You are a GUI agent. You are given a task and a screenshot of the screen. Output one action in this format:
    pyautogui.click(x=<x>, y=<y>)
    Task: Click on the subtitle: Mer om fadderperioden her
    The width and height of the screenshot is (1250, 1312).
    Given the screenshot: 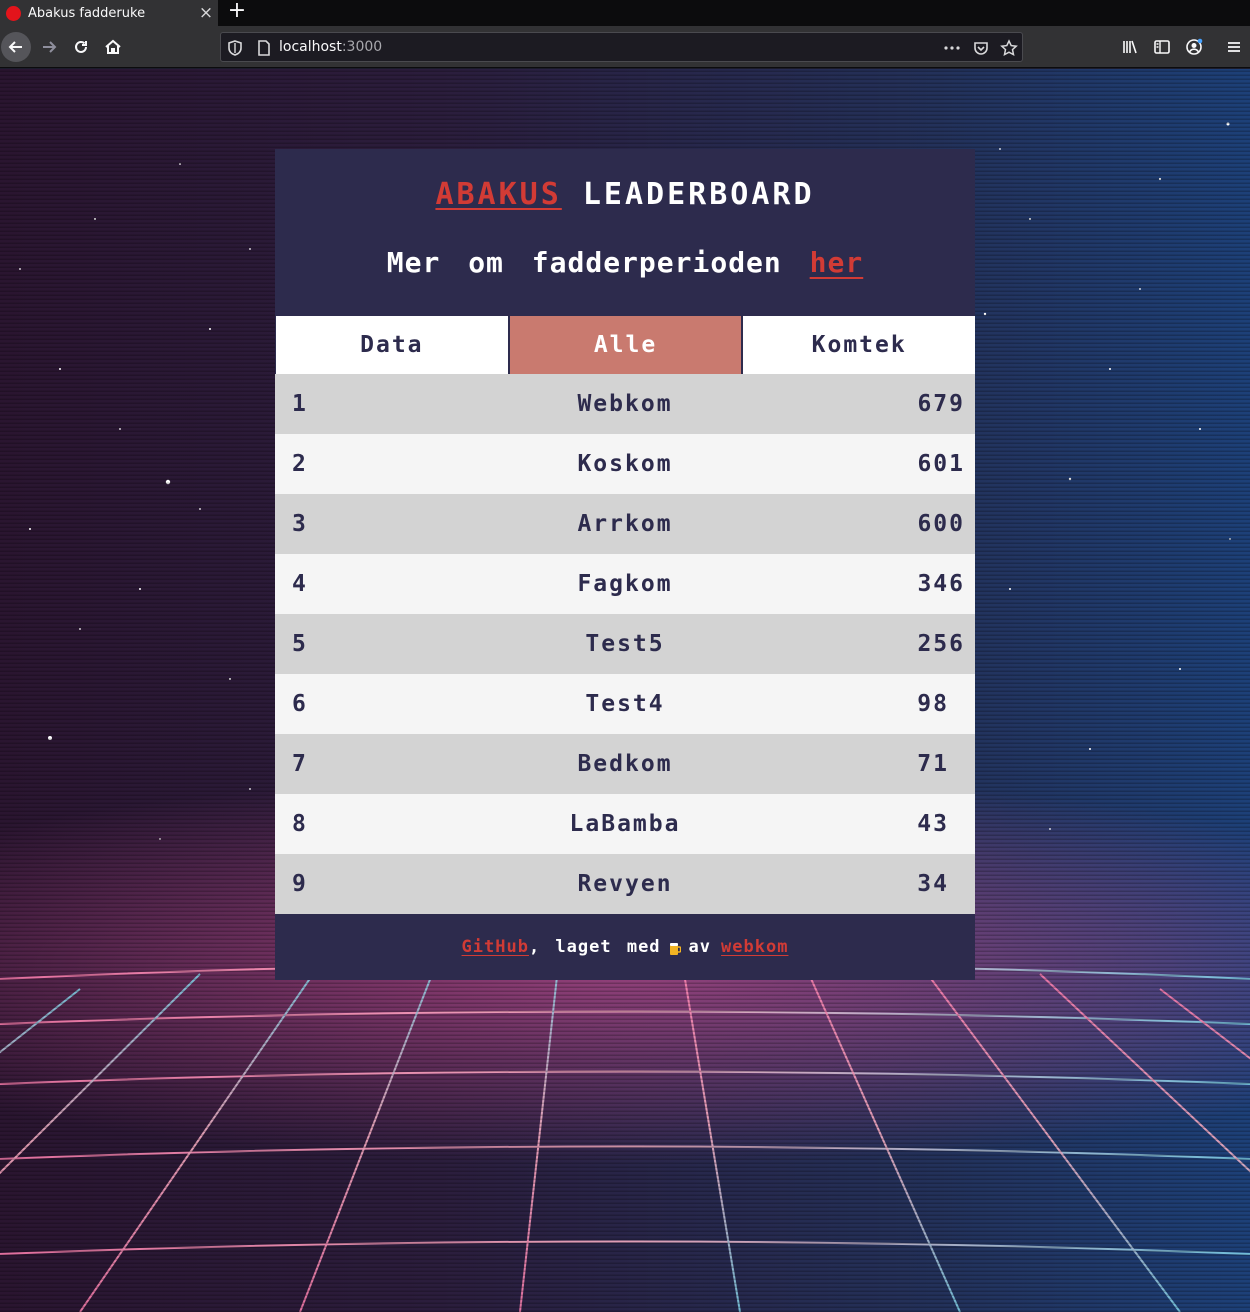 What is the action you would take?
    pyautogui.click(x=625, y=262)
    